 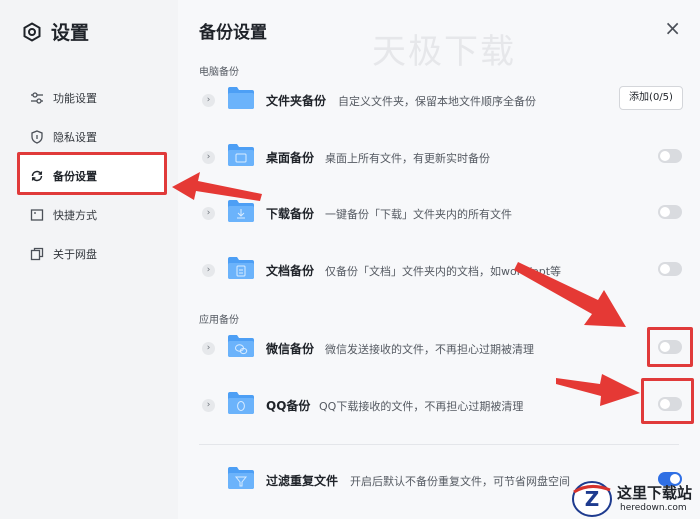 I want to click on sidebar-item-privacy: 隐私设置, so click(x=63, y=137).